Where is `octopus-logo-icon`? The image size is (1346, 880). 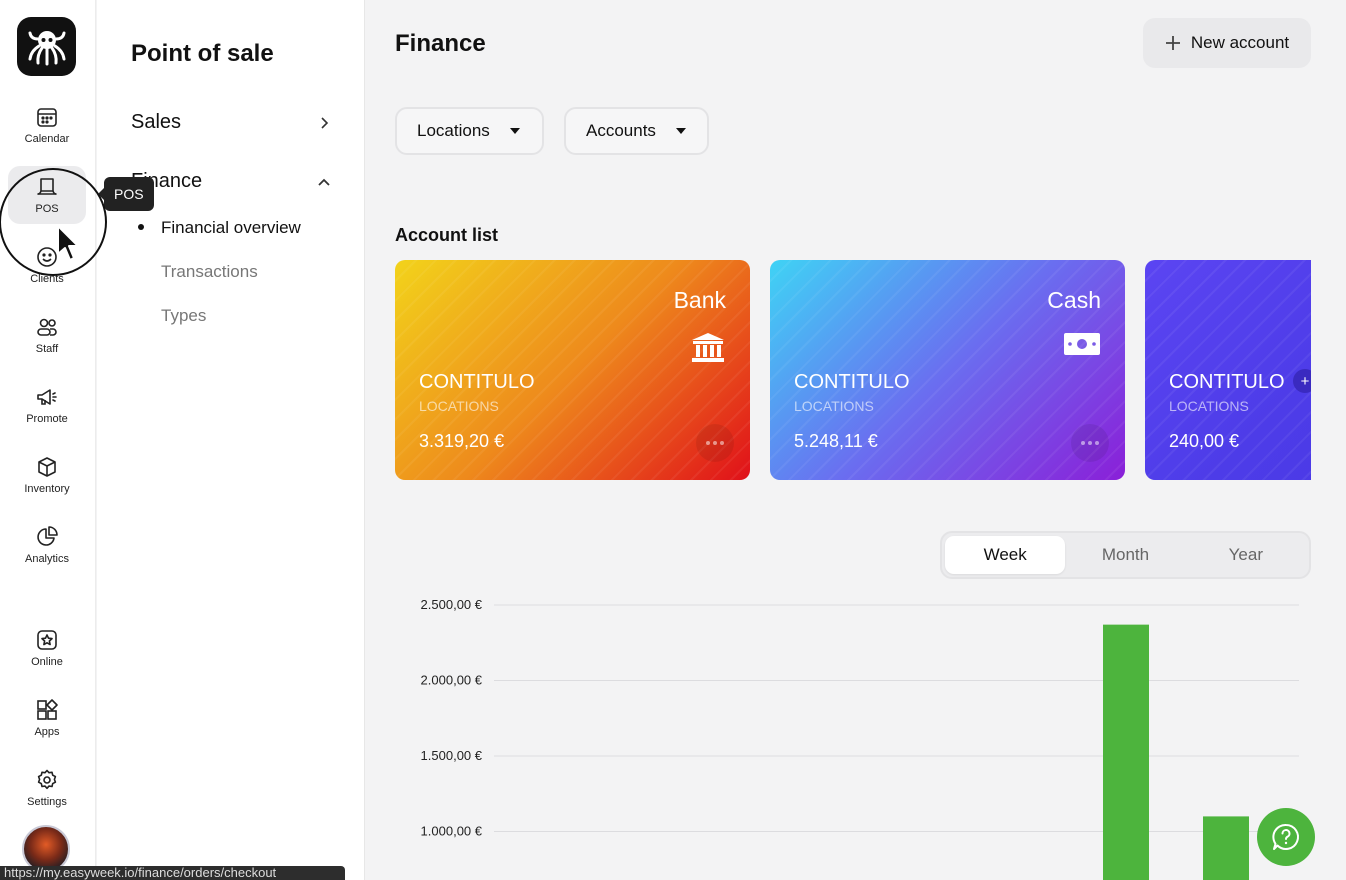 octopus-logo-icon is located at coordinates (46, 47).